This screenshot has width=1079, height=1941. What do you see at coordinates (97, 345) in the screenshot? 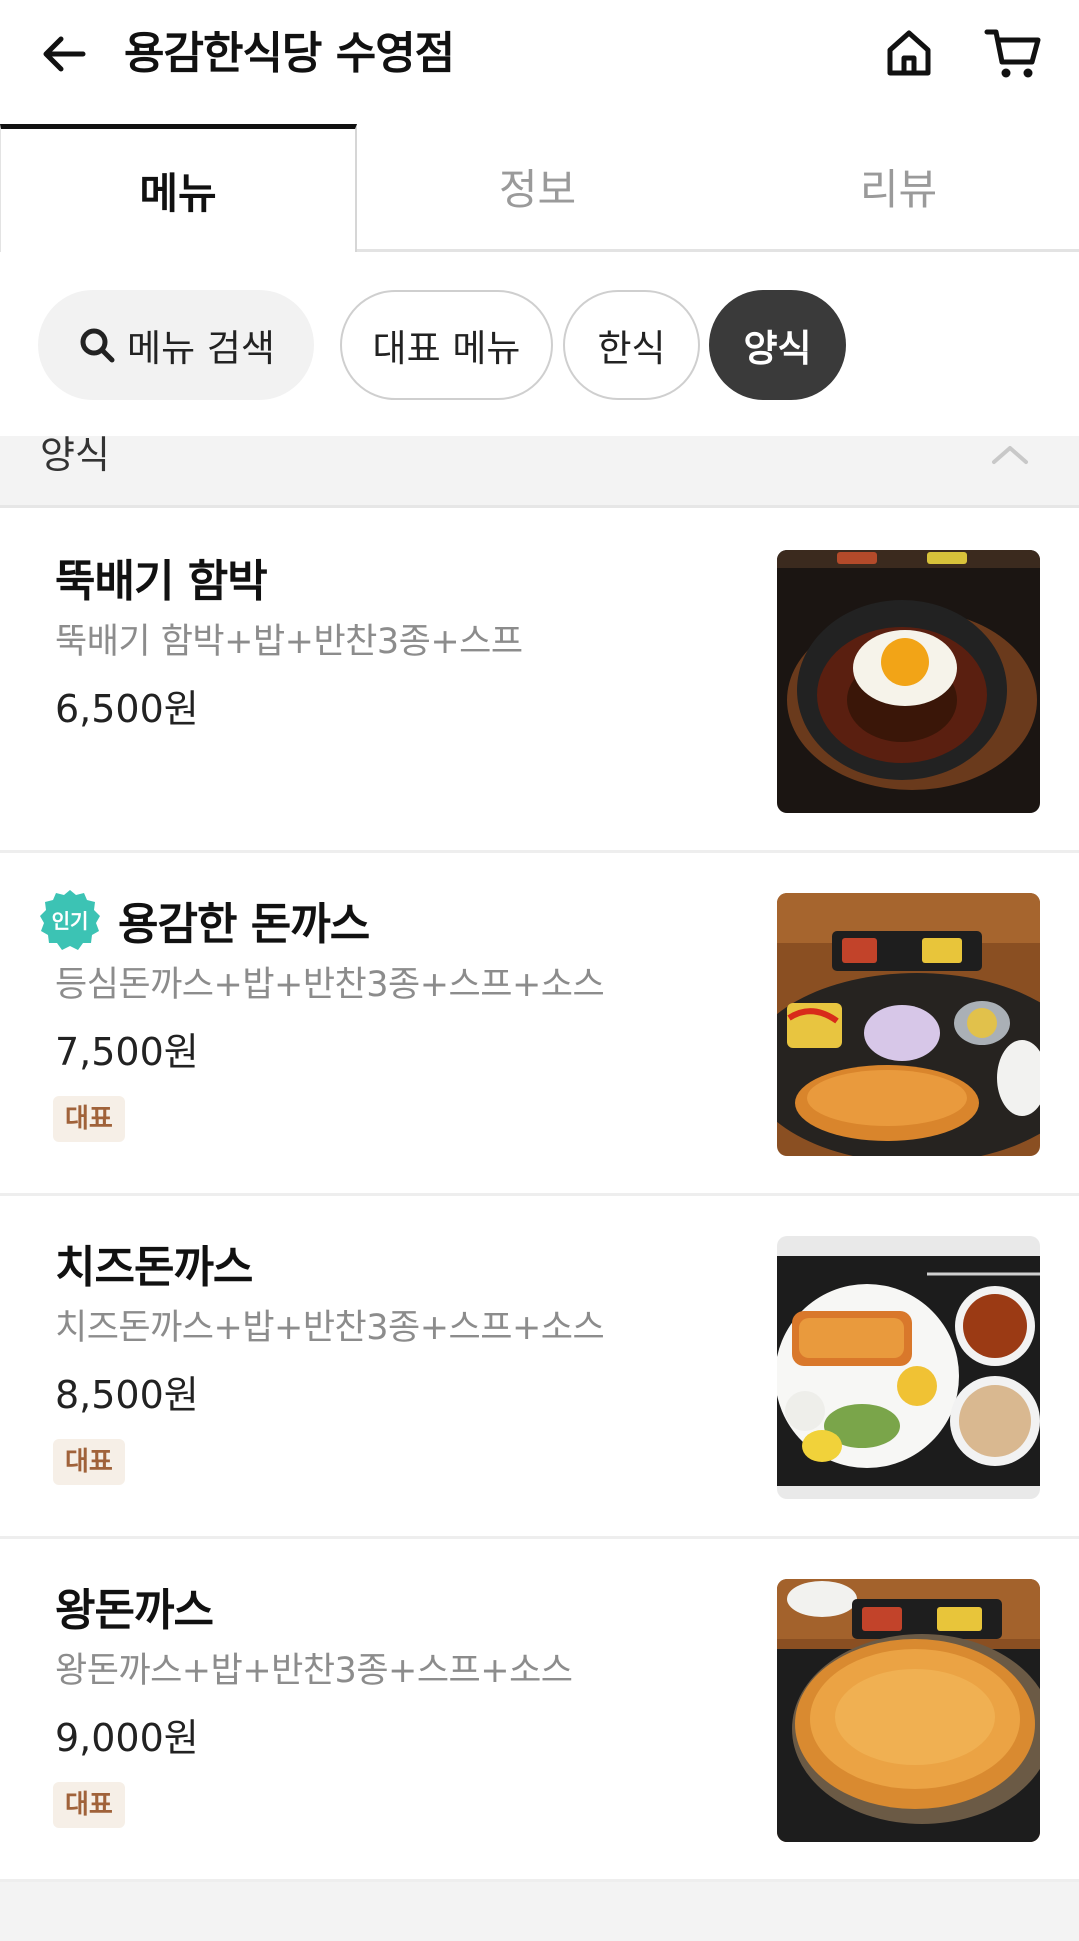
I see `search-icon` at bounding box center [97, 345].